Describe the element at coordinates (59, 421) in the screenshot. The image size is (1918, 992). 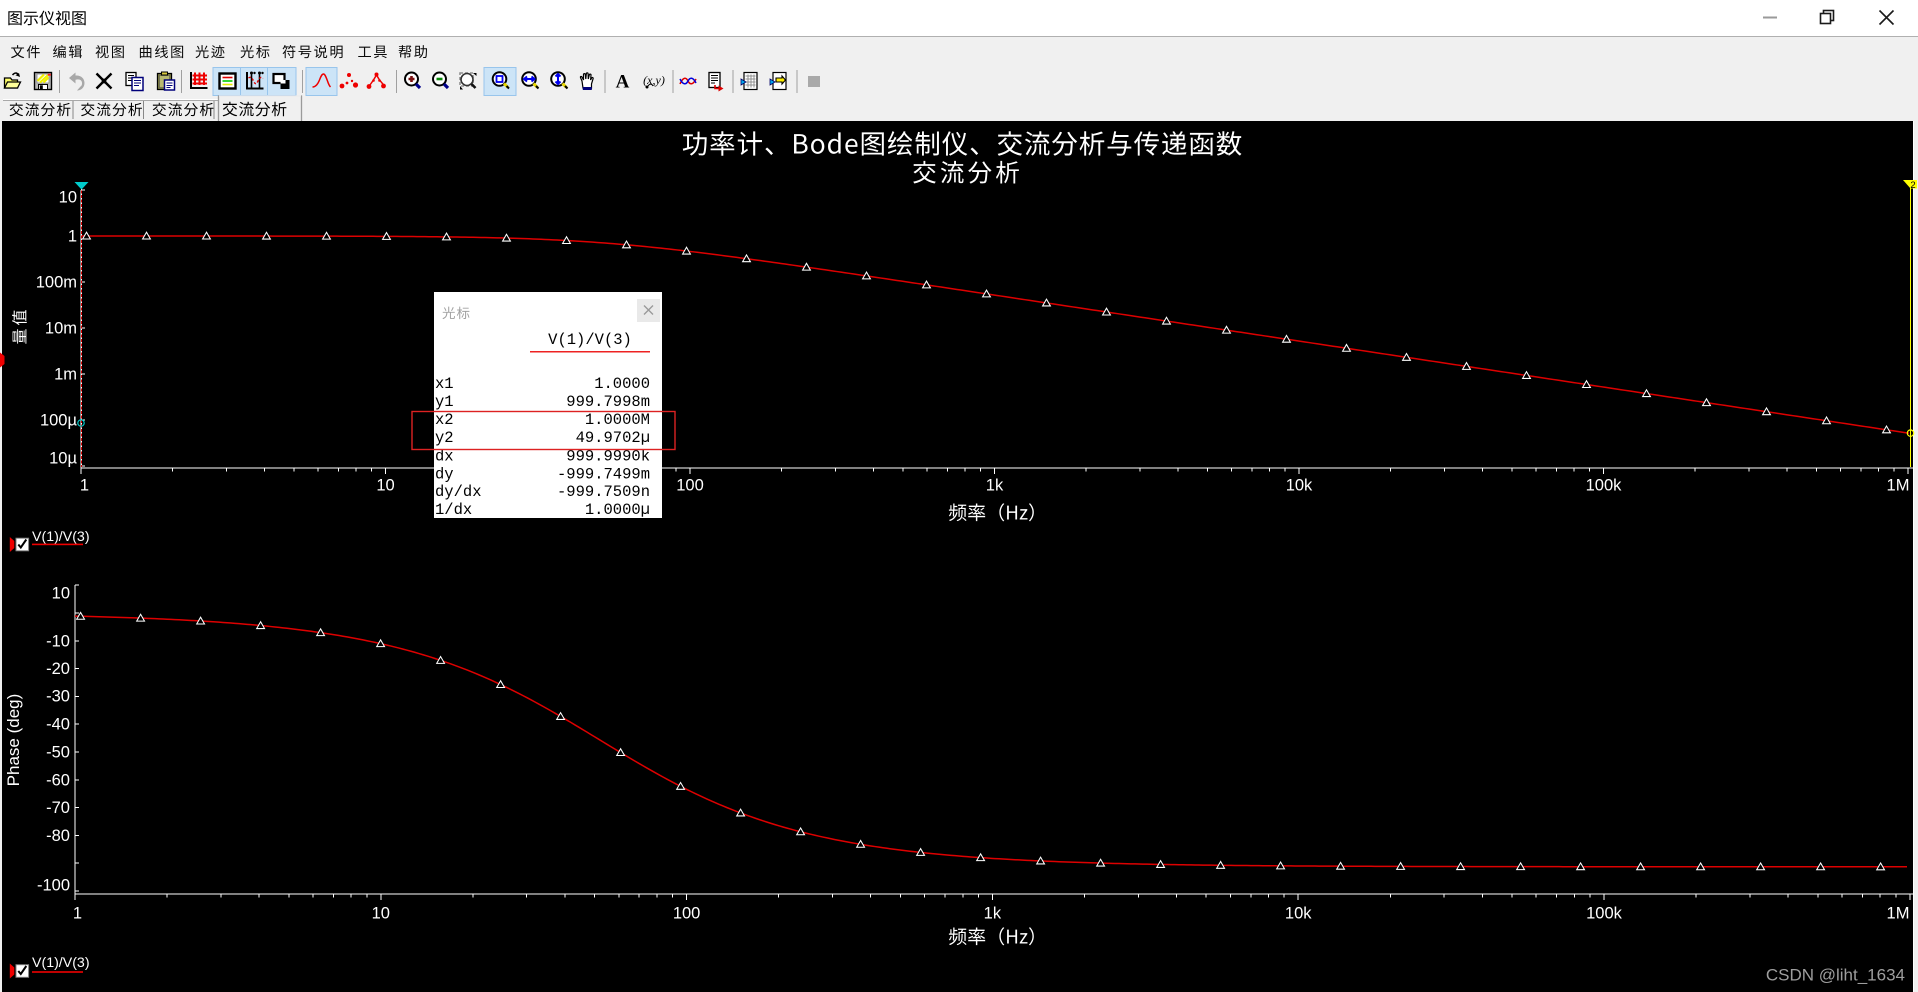
I see `svg-text: 100µ` at that location.